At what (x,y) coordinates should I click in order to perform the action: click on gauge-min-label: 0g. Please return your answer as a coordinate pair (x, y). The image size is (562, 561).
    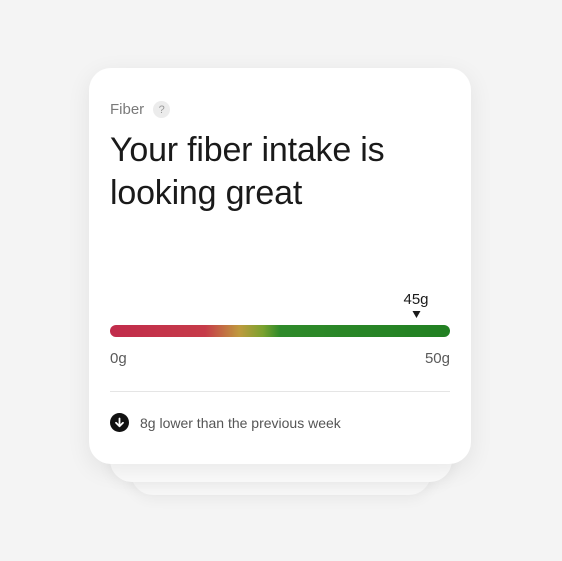
    Looking at the image, I should click on (118, 358).